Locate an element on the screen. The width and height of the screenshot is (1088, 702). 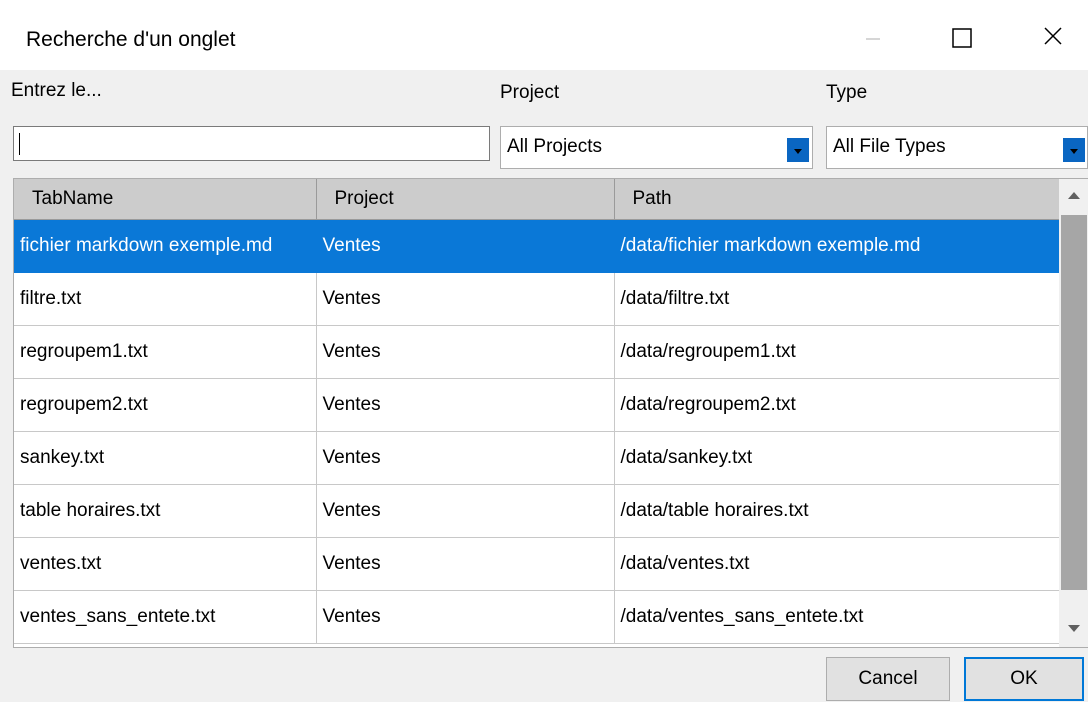
column-header-project: Project is located at coordinates (465, 199).